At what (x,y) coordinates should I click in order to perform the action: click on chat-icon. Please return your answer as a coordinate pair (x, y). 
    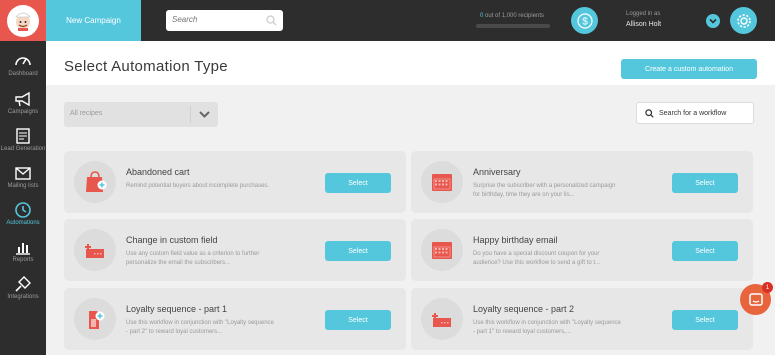
    Looking at the image, I should click on (755, 299).